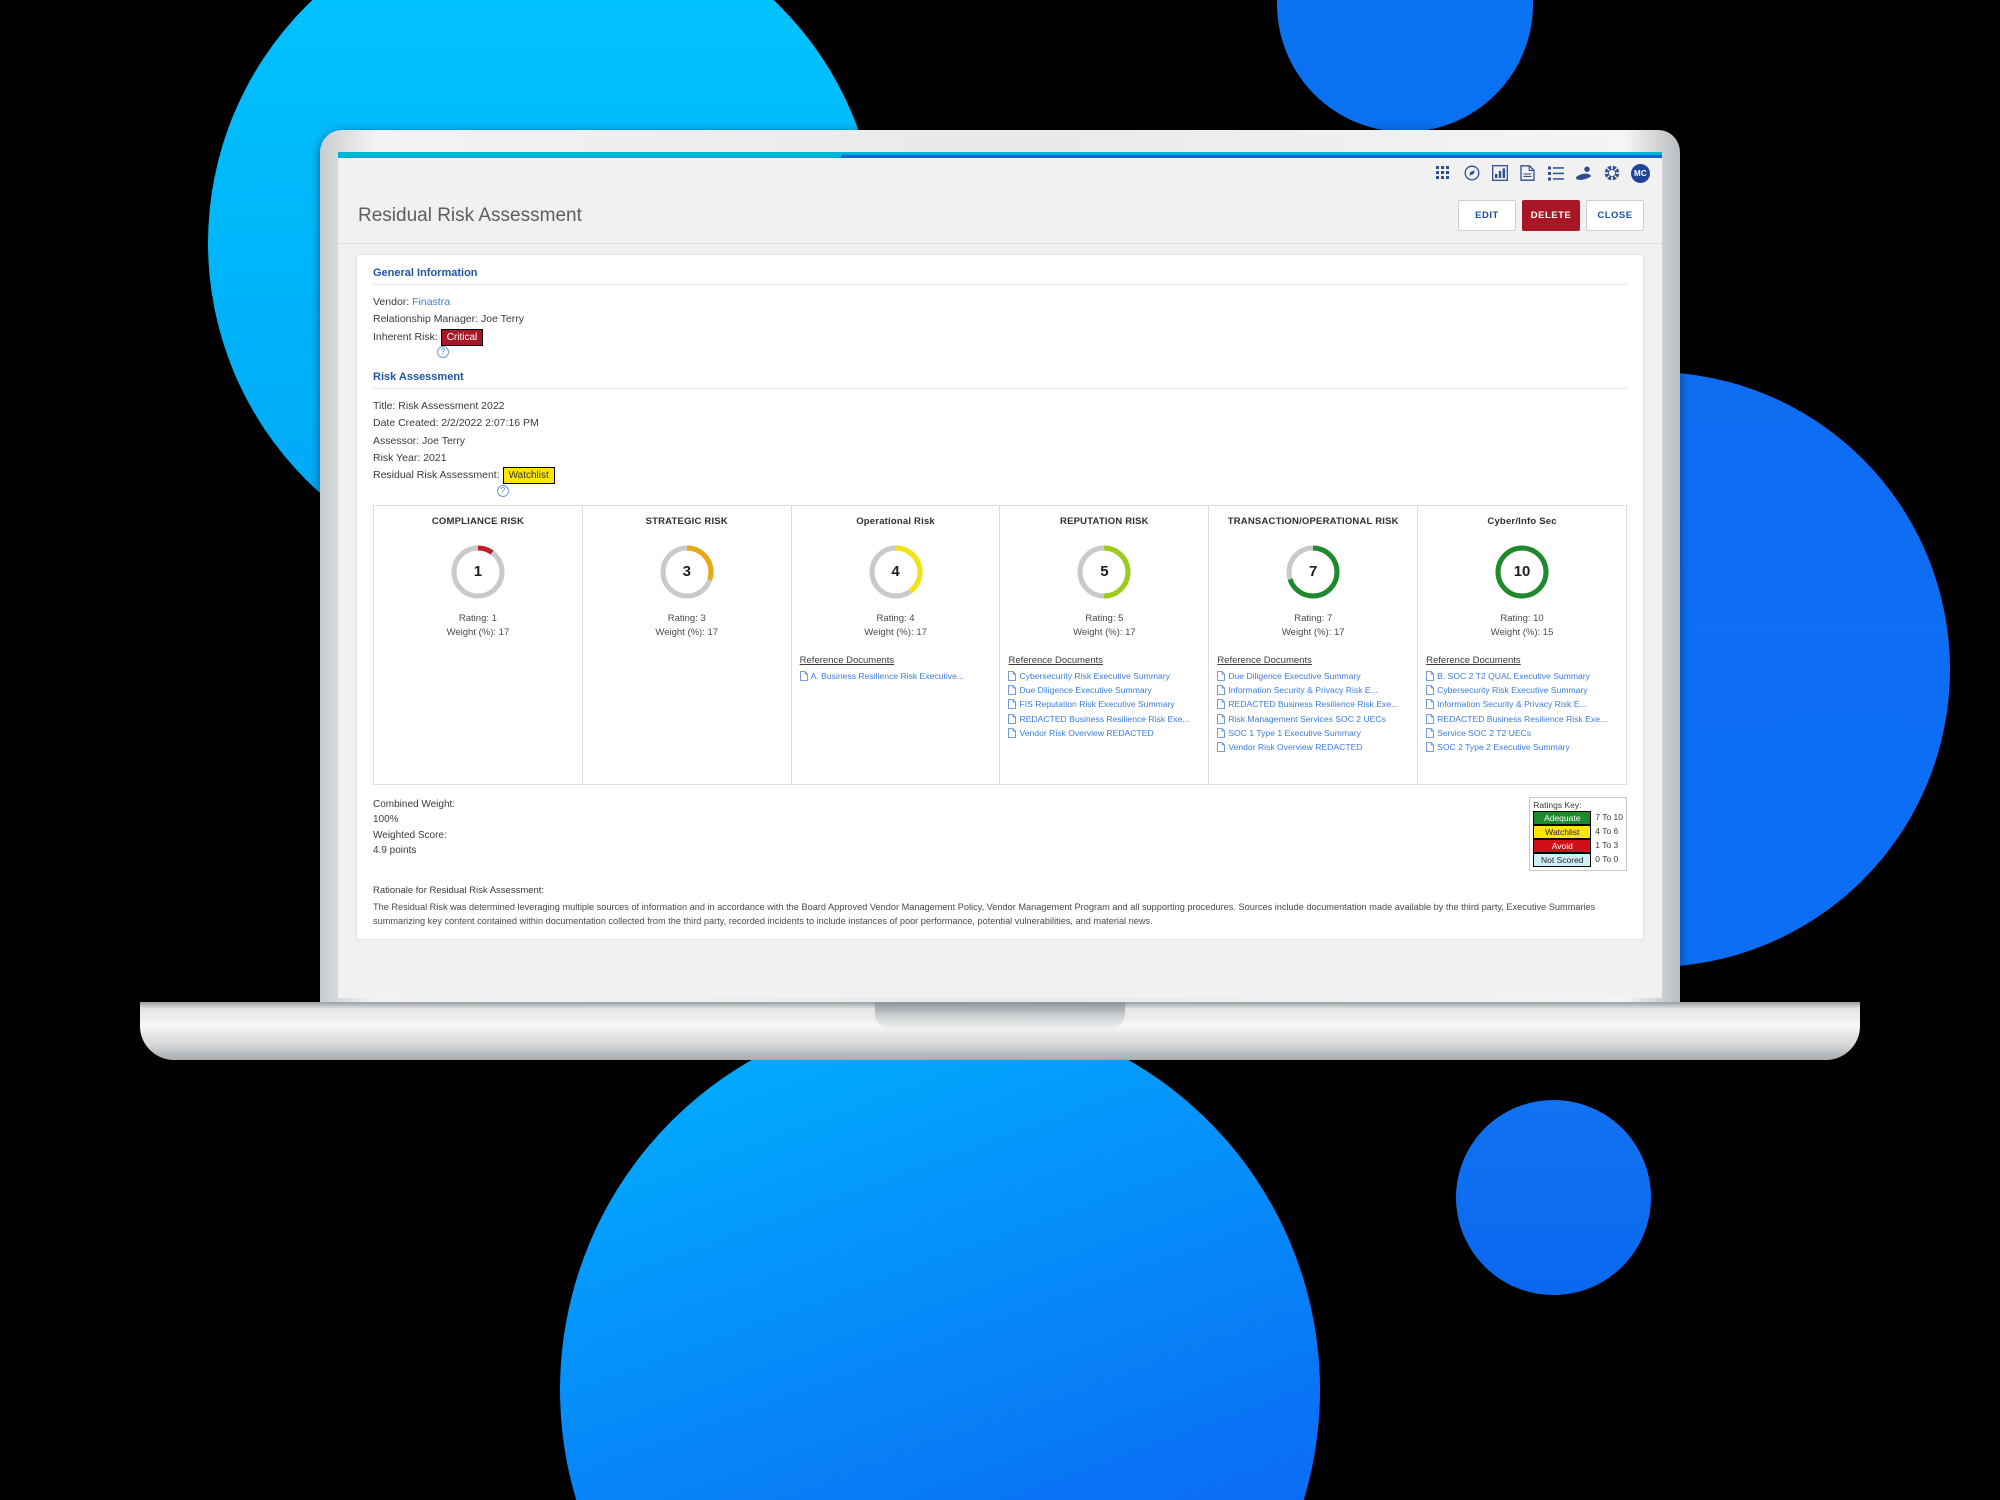  I want to click on risk-gauge-value: 10, so click(1522, 571).